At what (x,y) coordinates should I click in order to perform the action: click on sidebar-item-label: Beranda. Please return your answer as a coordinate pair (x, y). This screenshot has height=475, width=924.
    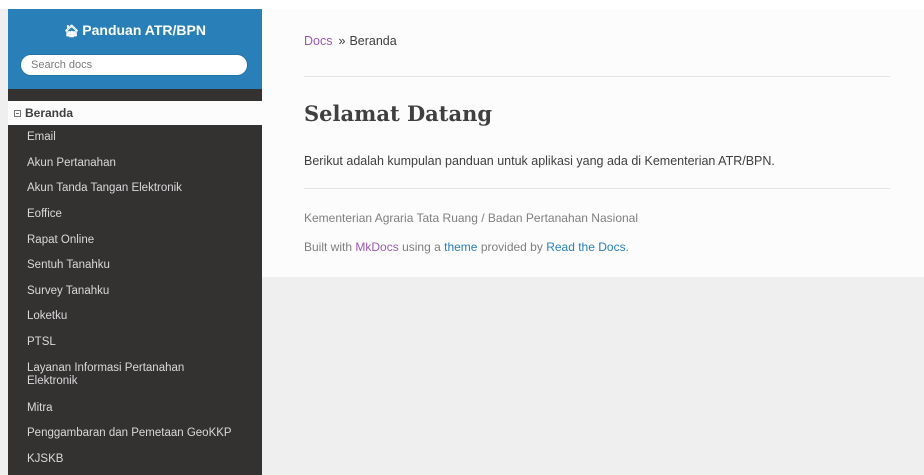
    Looking at the image, I should click on (49, 113).